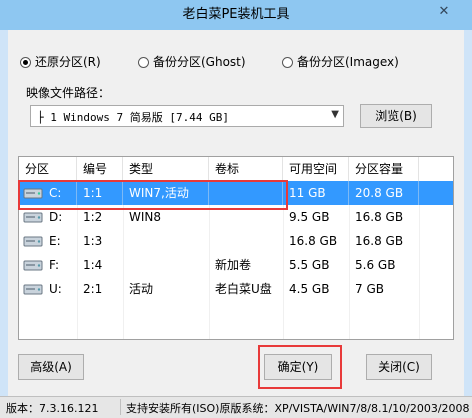 The image size is (472, 418). I want to click on browse-button: 浏览(B), so click(396, 116).